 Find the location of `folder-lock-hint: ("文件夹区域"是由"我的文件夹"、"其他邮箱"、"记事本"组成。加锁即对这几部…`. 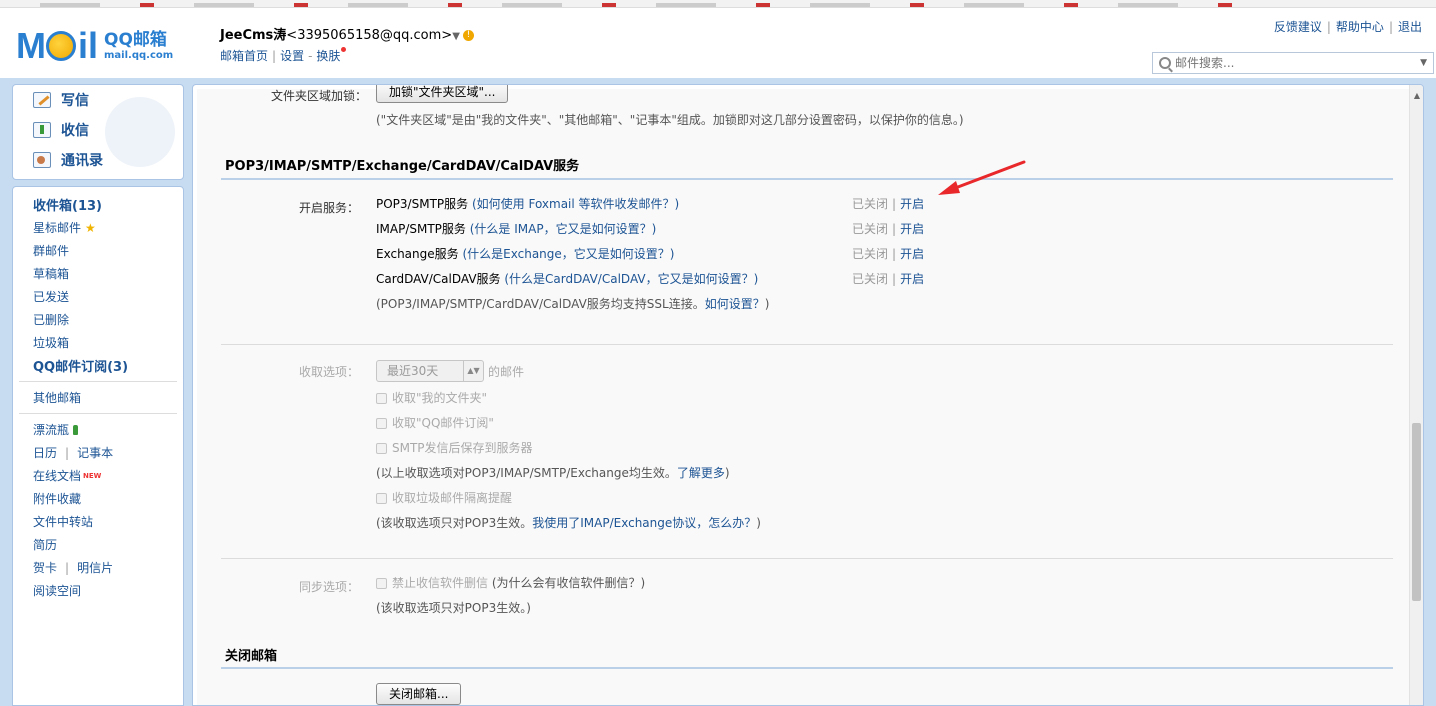

folder-lock-hint: ("文件夹区域"是由"我的文件夹"、"其他邮箱"、"记事本"组成。加锁即对这几部… is located at coordinates (670, 120).